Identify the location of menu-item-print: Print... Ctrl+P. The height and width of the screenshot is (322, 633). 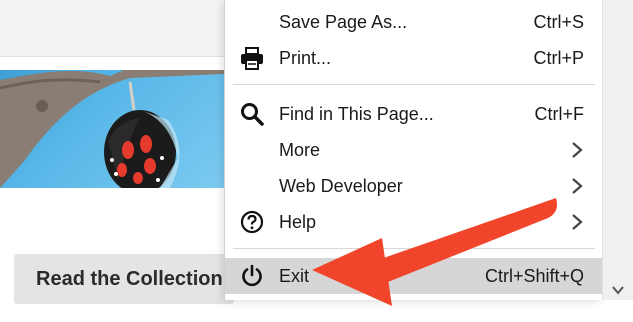
(414, 58).